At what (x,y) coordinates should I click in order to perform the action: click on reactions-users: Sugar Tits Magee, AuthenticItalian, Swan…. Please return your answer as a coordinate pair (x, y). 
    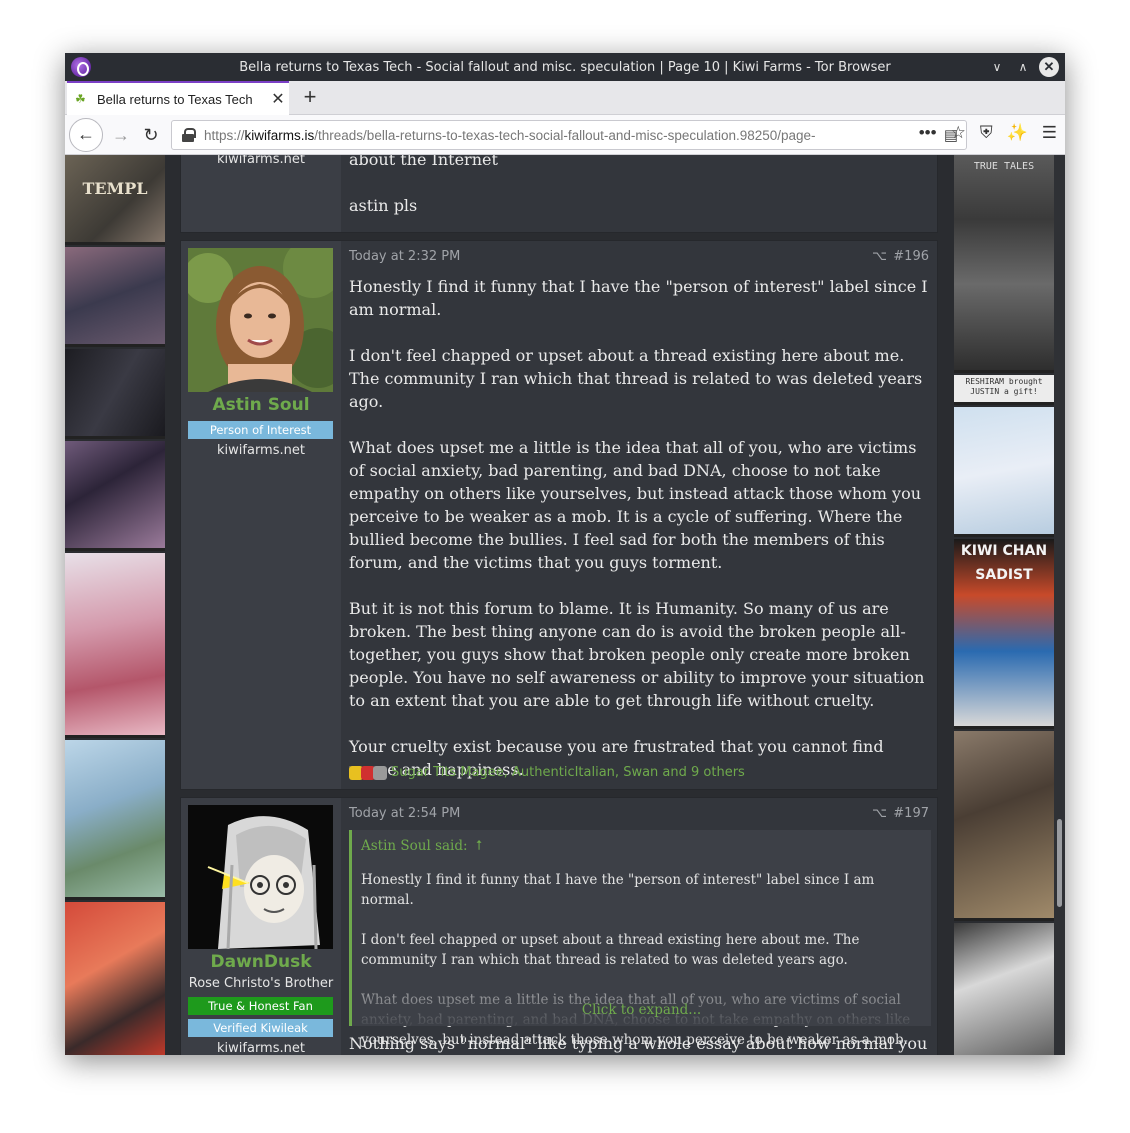
    Looking at the image, I should click on (568, 772).